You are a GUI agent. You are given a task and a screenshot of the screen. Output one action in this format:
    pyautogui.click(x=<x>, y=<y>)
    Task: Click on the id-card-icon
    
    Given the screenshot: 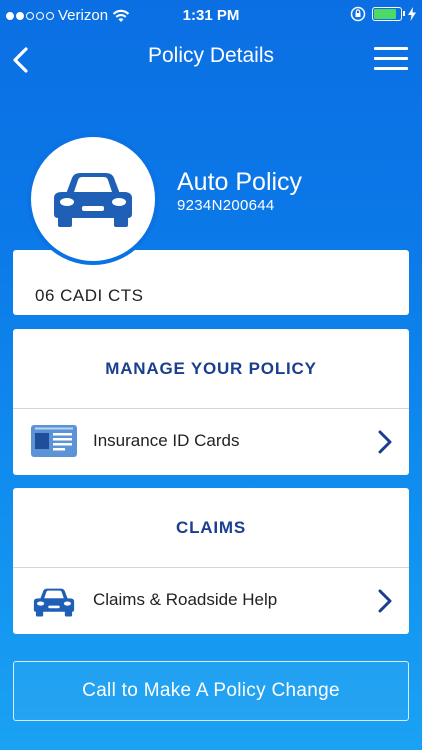 What is the action you would take?
    pyautogui.click(x=54, y=441)
    